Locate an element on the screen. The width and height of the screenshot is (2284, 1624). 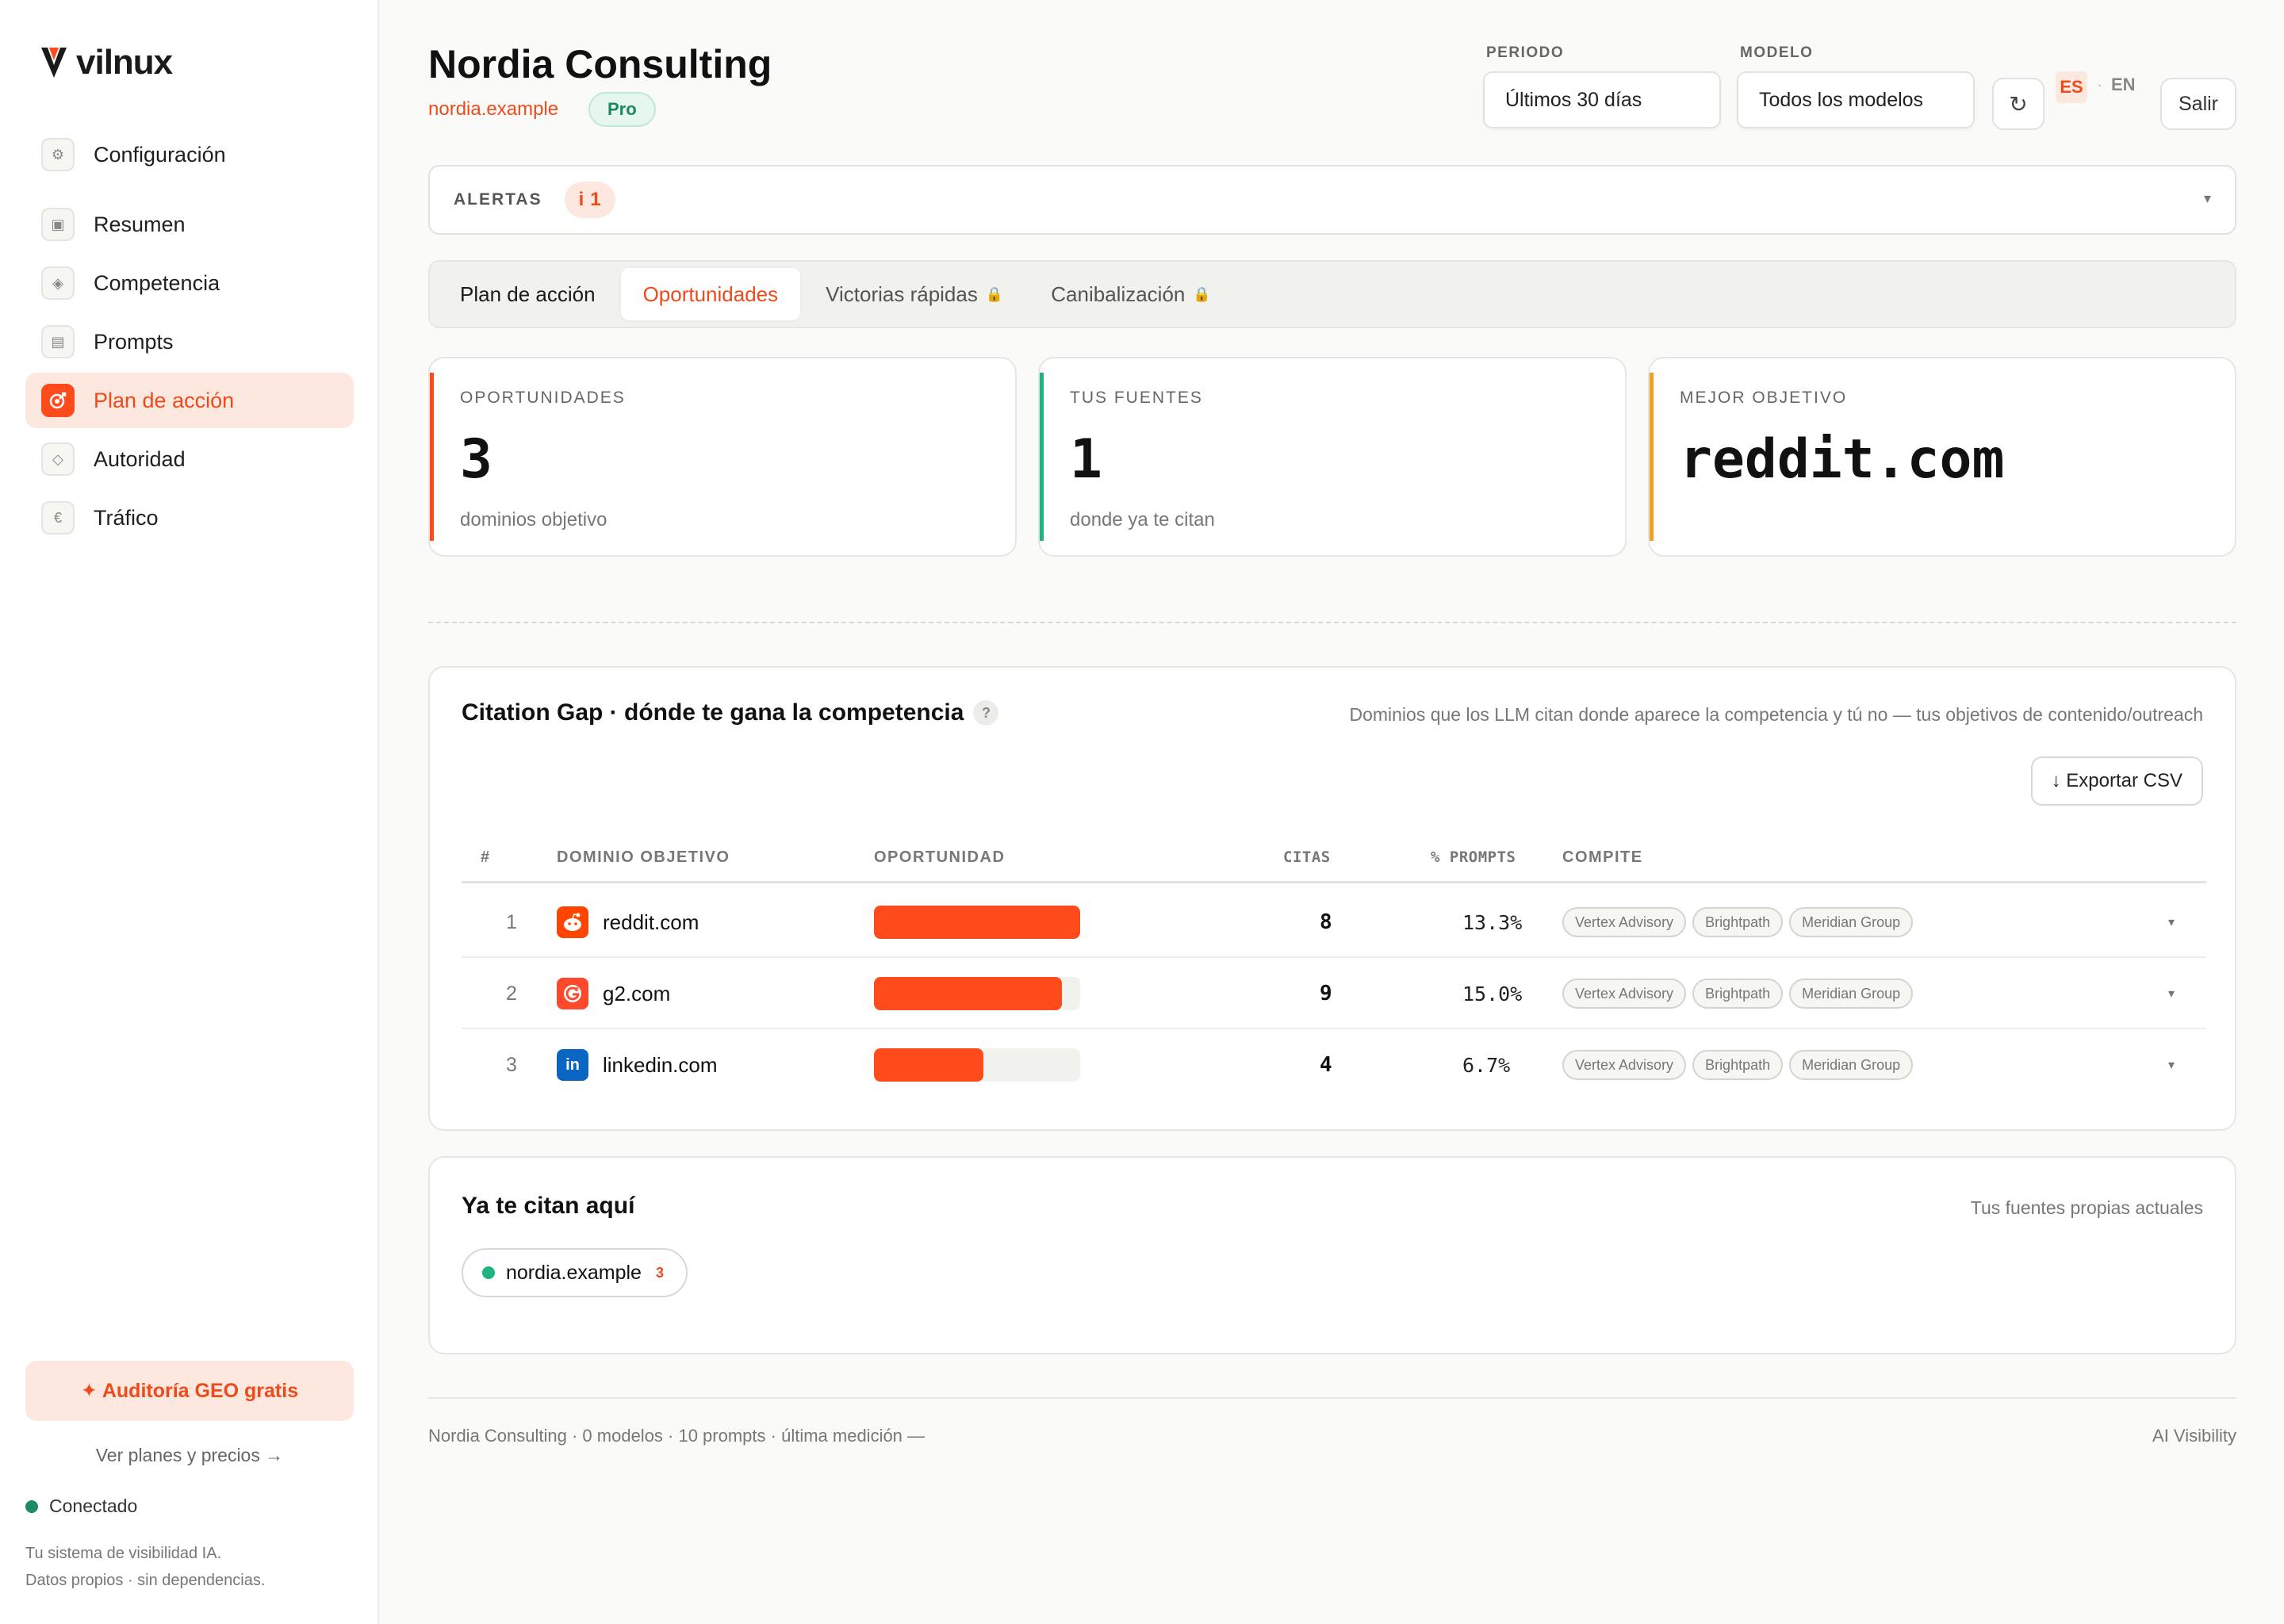
help-icon: ? is located at coordinates (986, 713).